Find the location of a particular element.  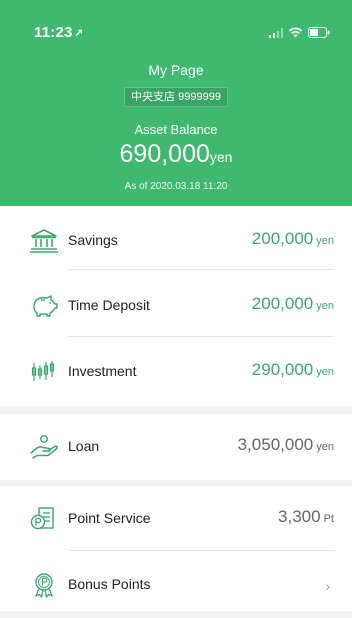

medal-icon is located at coordinates (44, 585).